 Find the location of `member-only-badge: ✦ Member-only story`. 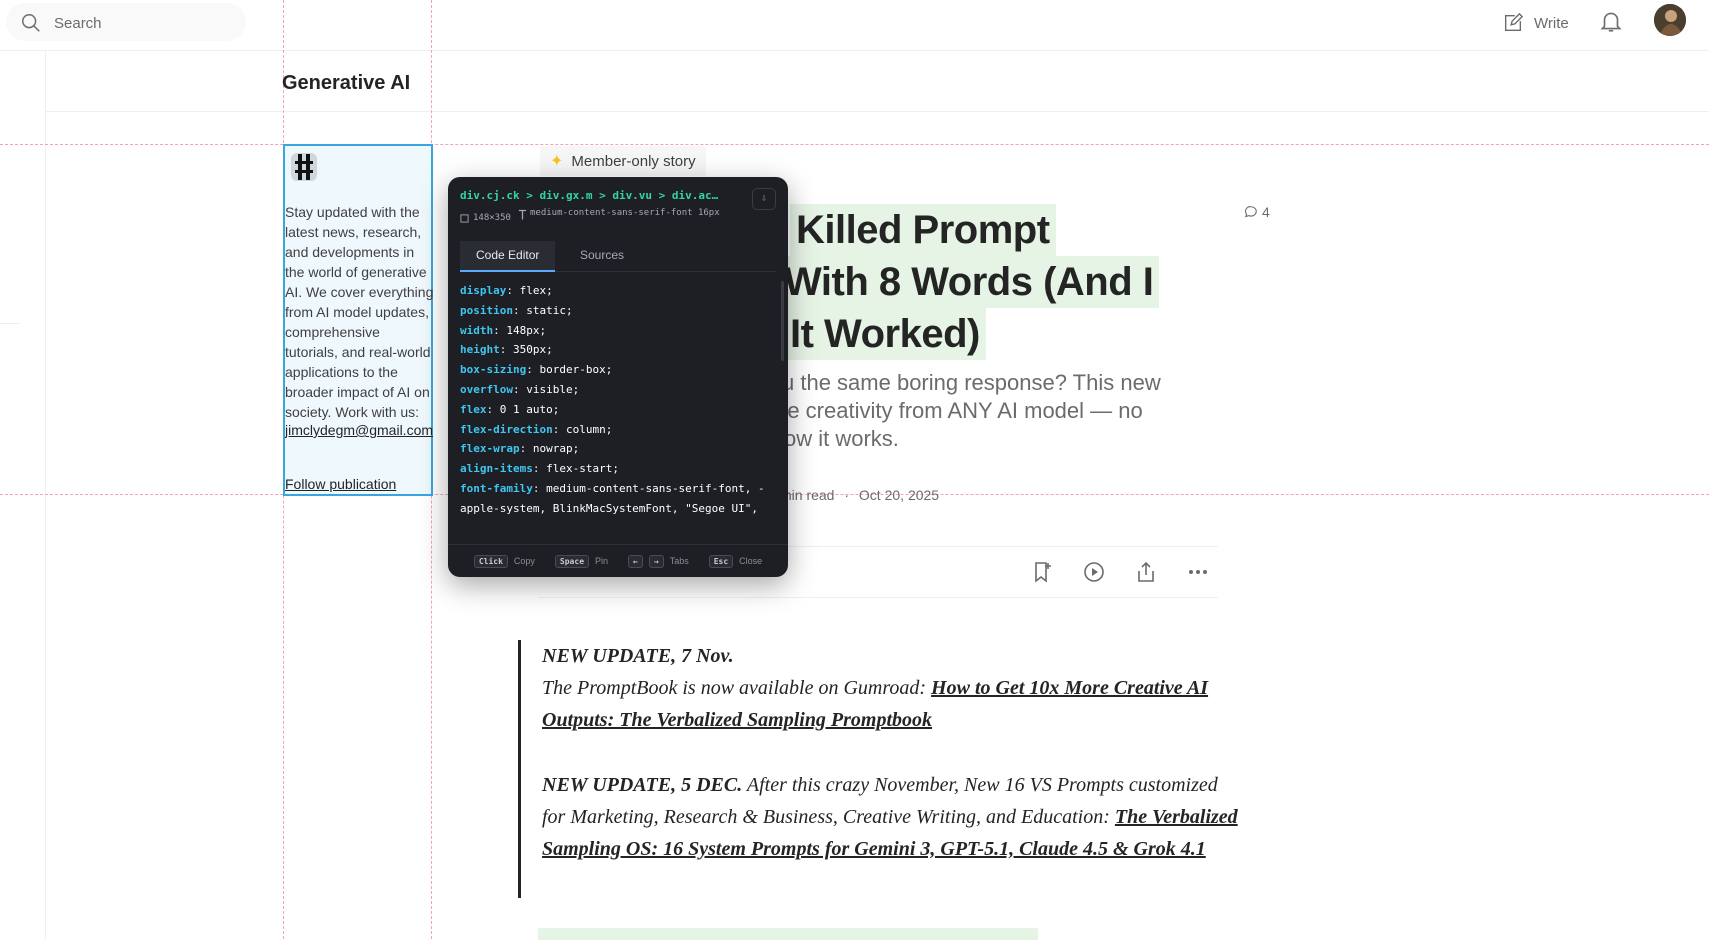

member-only-badge: ✦ Member-only story is located at coordinates (623, 161).